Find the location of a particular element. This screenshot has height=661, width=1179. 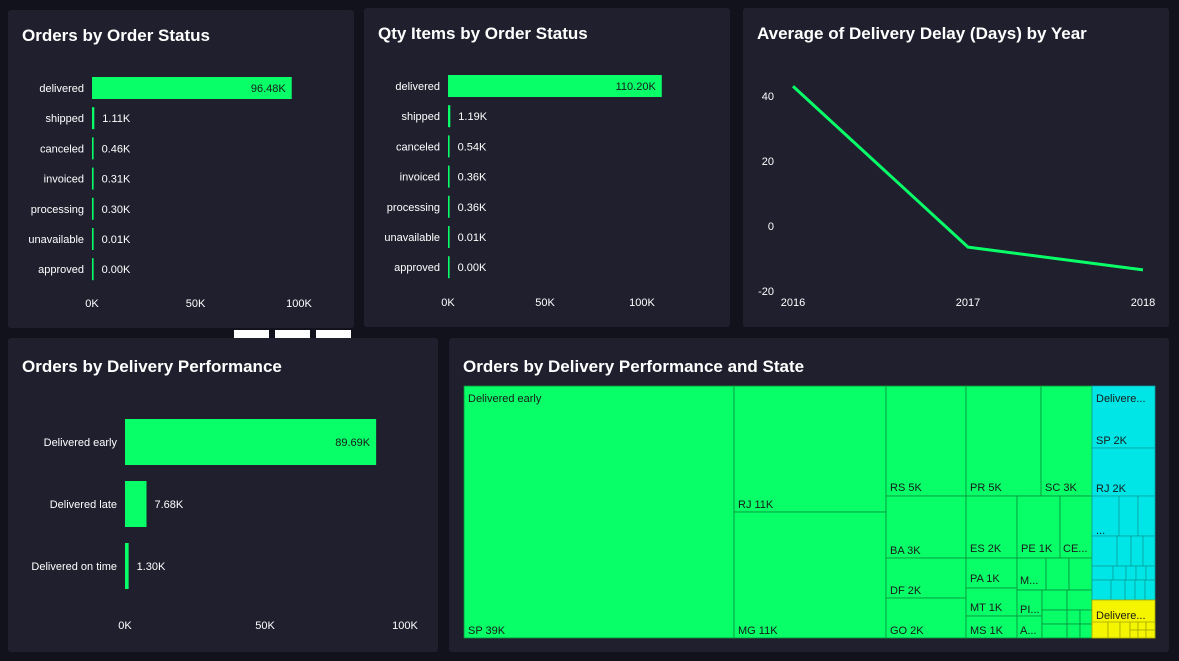

avg-delay-line-chart: 40 20 0 -20 2016 2017 2018 is located at coordinates (956, 197).